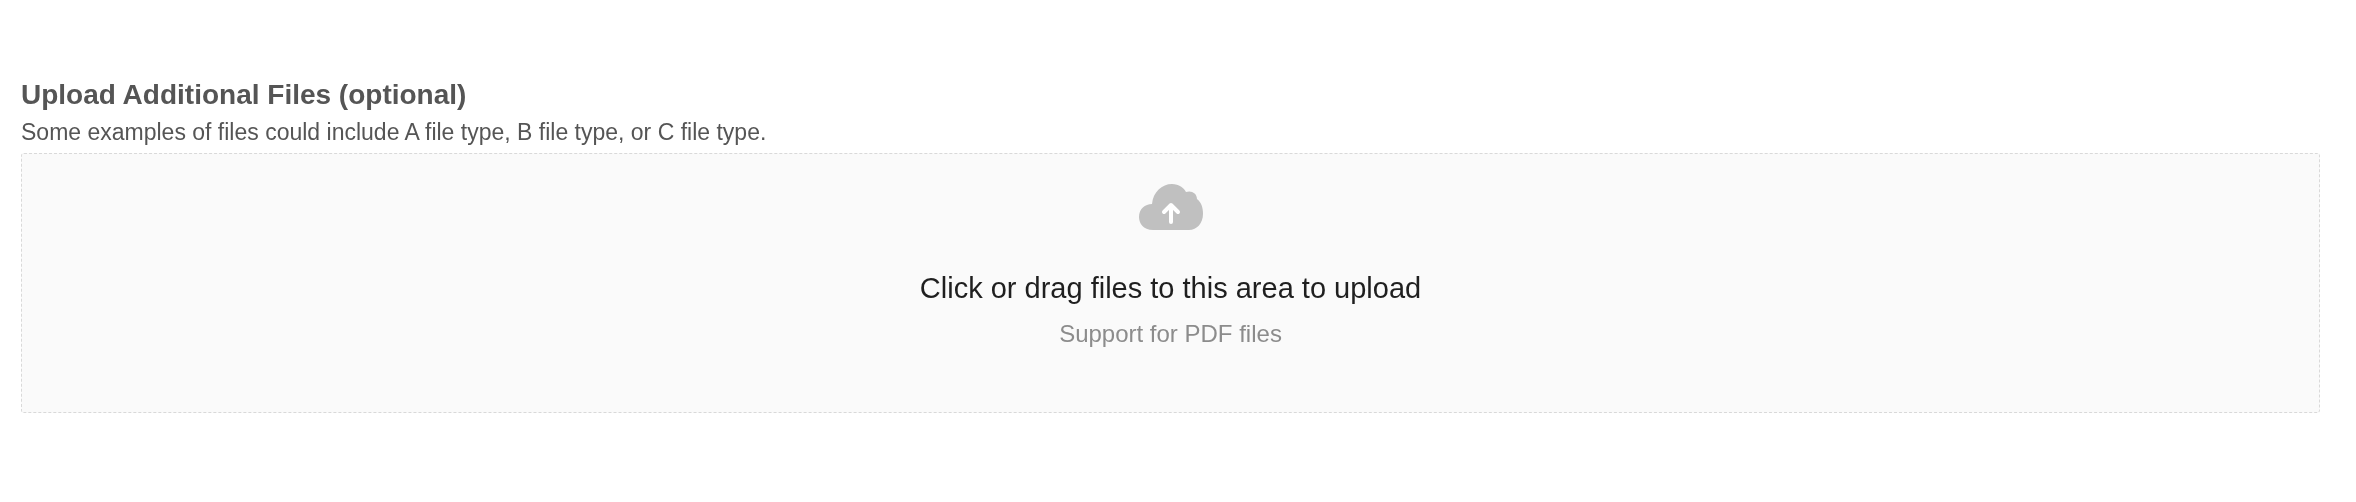  What do you see at coordinates (394, 132) in the screenshot?
I see `section-description: Some examples of files could include A file type, B file type, or C file type.` at bounding box center [394, 132].